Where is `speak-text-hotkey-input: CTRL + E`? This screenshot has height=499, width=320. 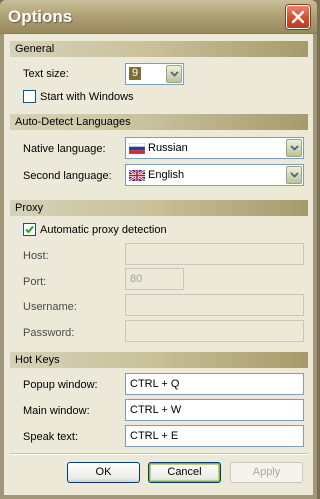
speak-text-hotkey-input: CTRL + E is located at coordinates (214, 436).